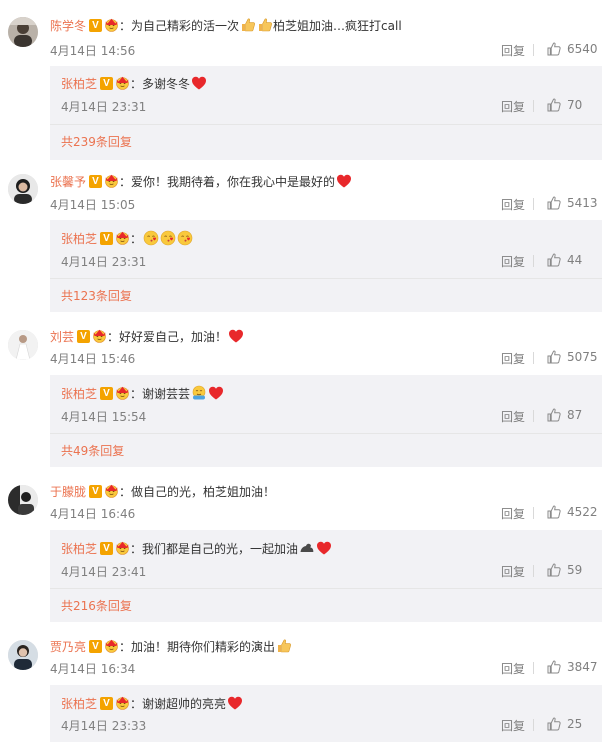 The height and width of the screenshot is (742, 611). Describe the element at coordinates (68, 25) in the screenshot. I see `comment-username: 陈学冬` at that location.